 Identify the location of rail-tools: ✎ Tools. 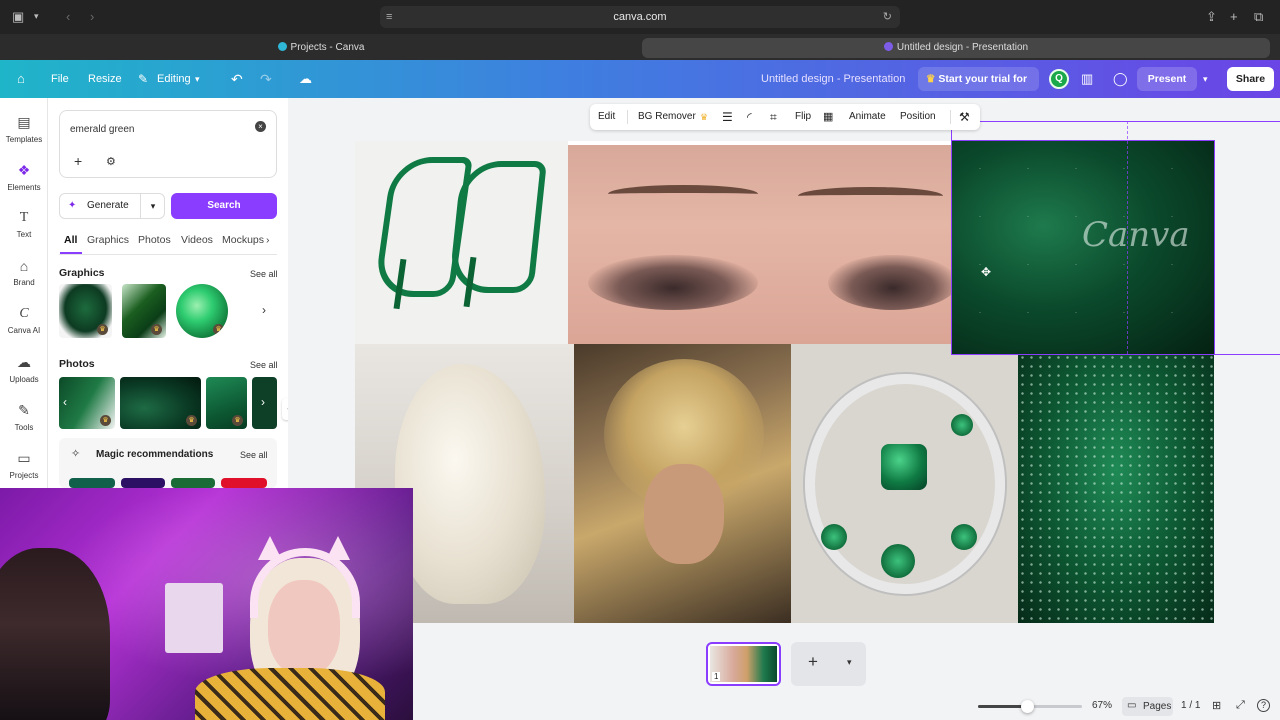
(24, 417).